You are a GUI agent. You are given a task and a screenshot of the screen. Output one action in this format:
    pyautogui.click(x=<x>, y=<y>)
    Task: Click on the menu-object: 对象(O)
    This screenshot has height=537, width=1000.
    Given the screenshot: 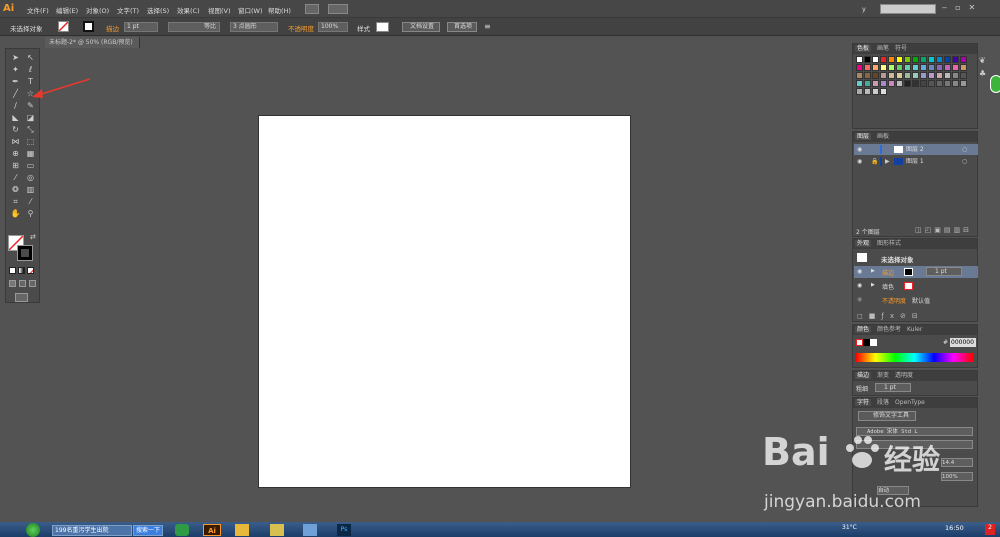 What is the action you would take?
    pyautogui.click(x=97, y=10)
    